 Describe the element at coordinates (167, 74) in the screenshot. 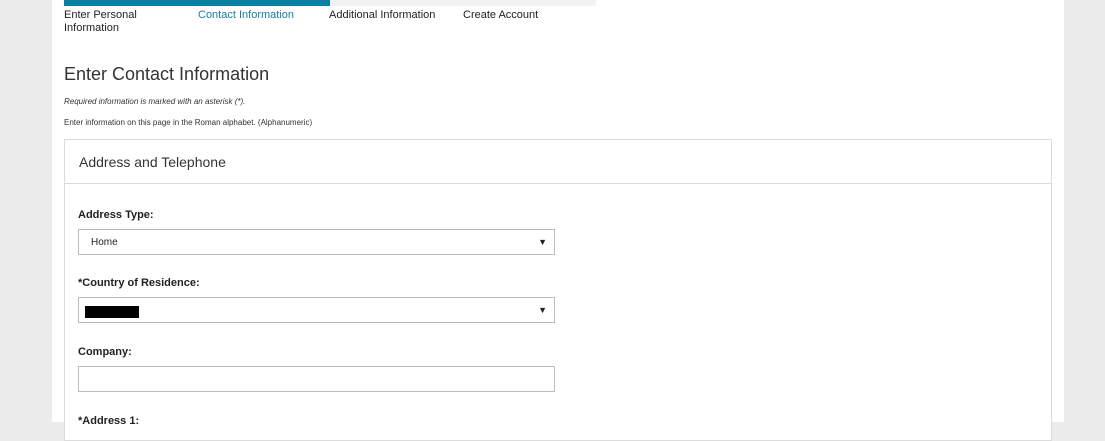

I see `page-title: Enter Contact Information` at that location.